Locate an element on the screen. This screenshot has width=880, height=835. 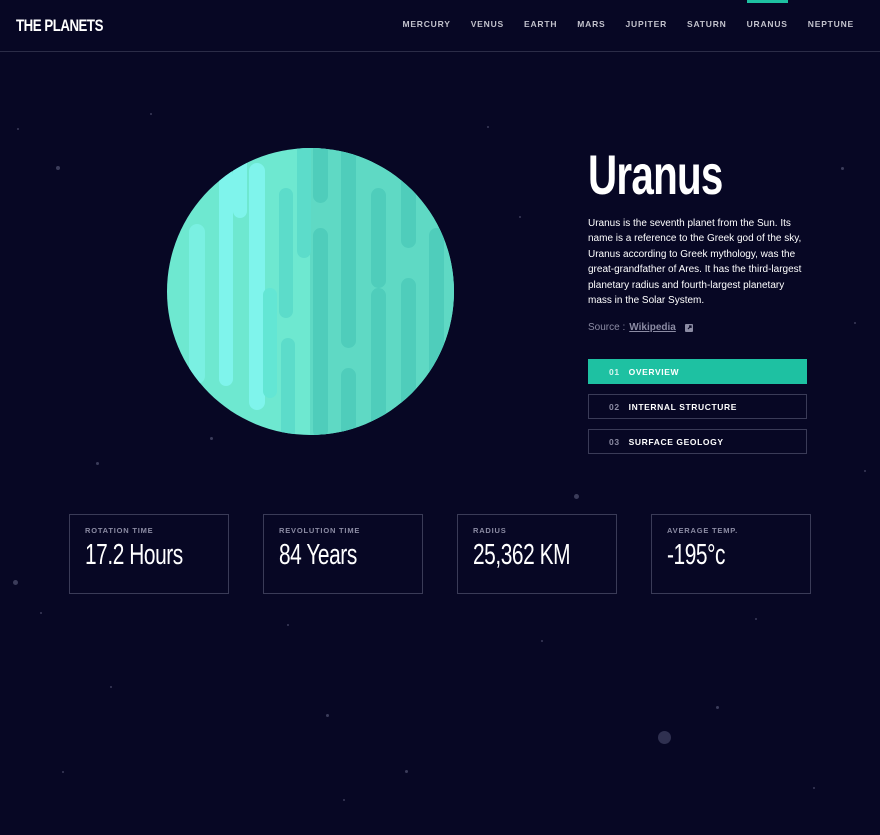
nav-item-mercury: MERCURY is located at coordinates (426, 26).